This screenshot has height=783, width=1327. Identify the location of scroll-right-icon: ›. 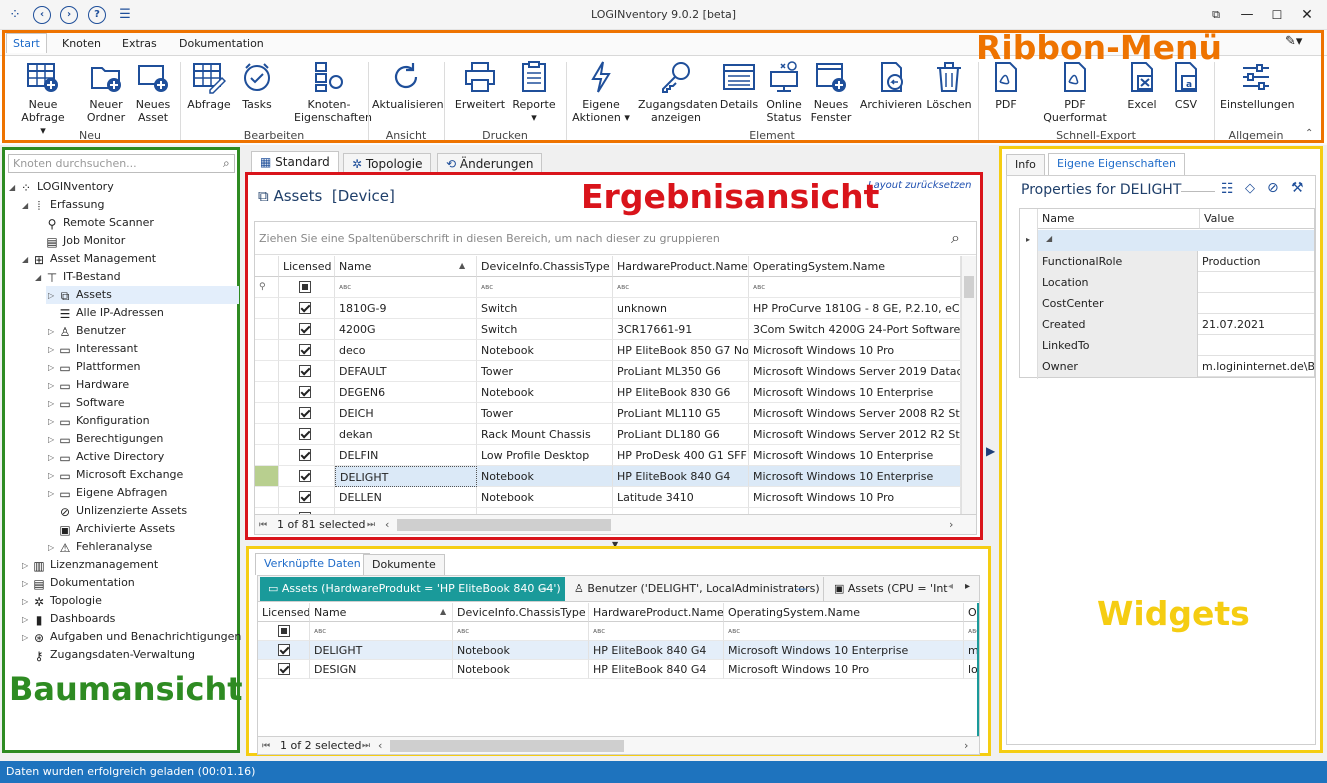
(951, 524).